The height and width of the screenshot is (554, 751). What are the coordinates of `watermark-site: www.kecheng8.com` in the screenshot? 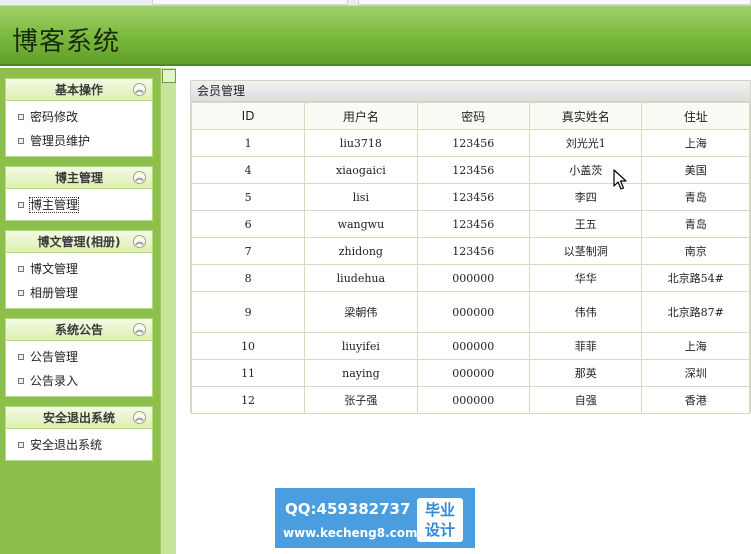 It's located at (350, 533).